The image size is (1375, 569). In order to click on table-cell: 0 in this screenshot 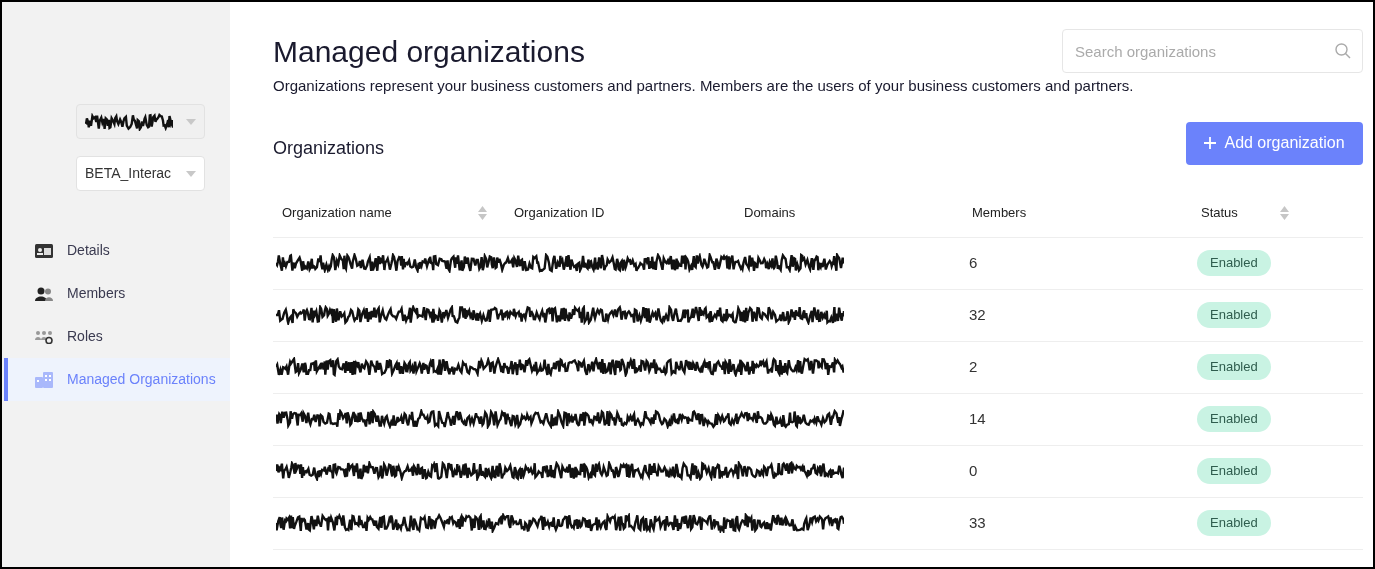, I will do `click(973, 470)`.